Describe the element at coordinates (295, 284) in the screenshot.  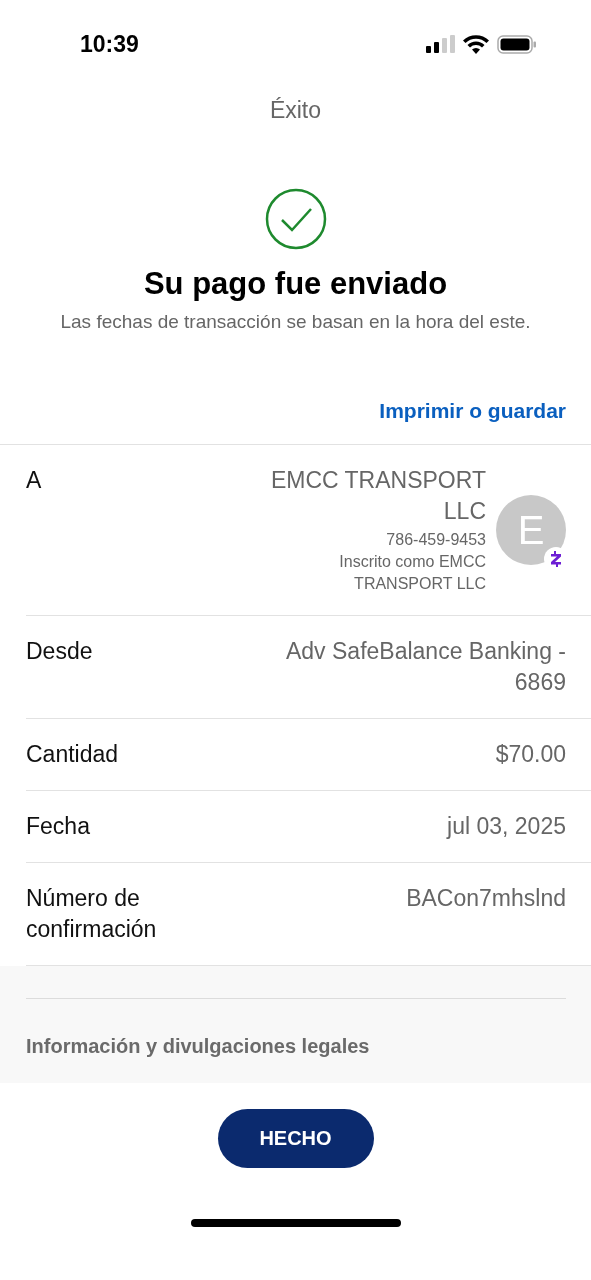
I see `confirmation-heading: Su pago fue enviado` at that location.